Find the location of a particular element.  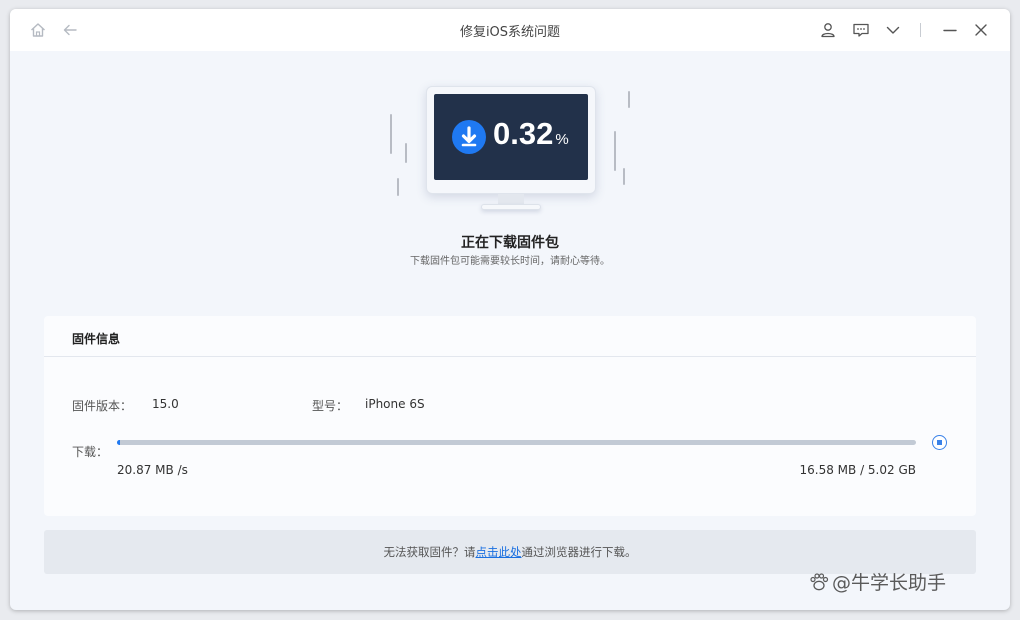

stop-download-button is located at coordinates (939, 442).